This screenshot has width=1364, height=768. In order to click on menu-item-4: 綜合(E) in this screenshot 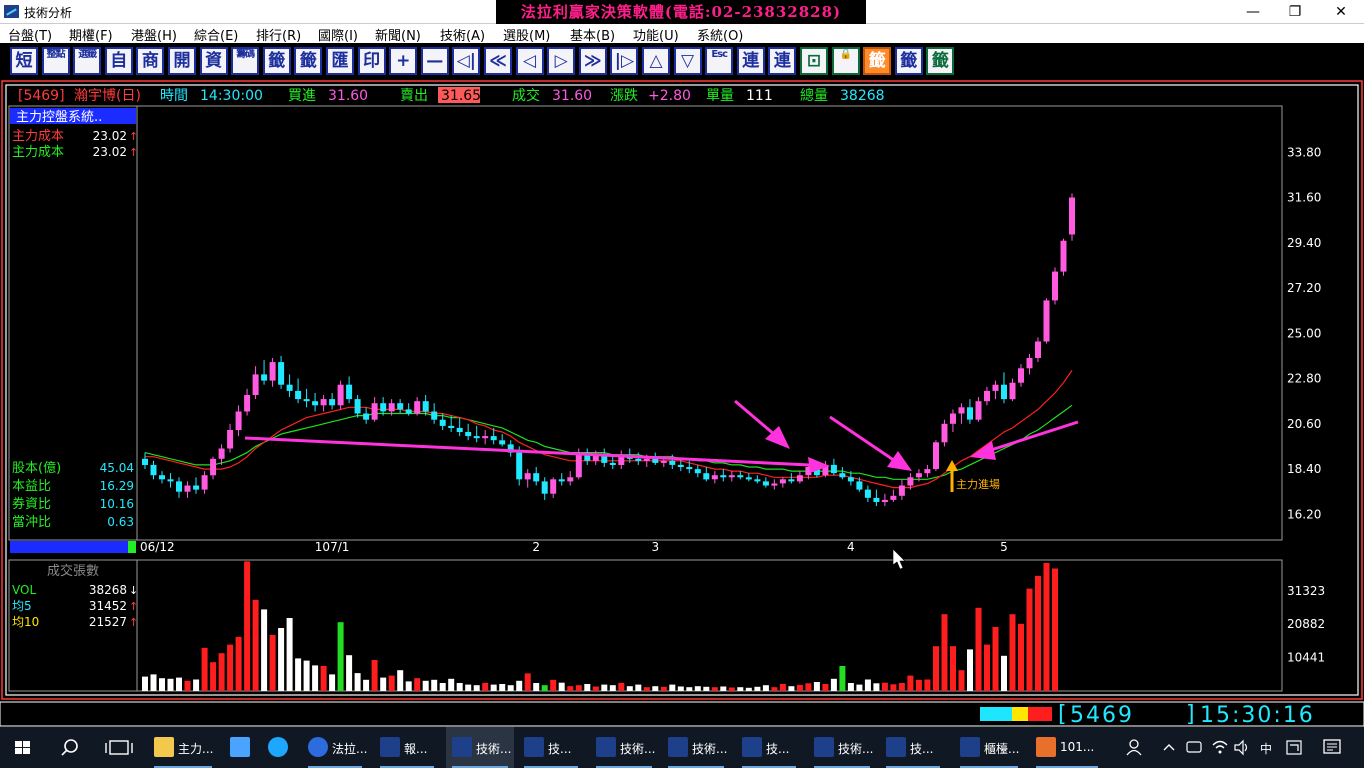, I will do `click(216, 34)`.